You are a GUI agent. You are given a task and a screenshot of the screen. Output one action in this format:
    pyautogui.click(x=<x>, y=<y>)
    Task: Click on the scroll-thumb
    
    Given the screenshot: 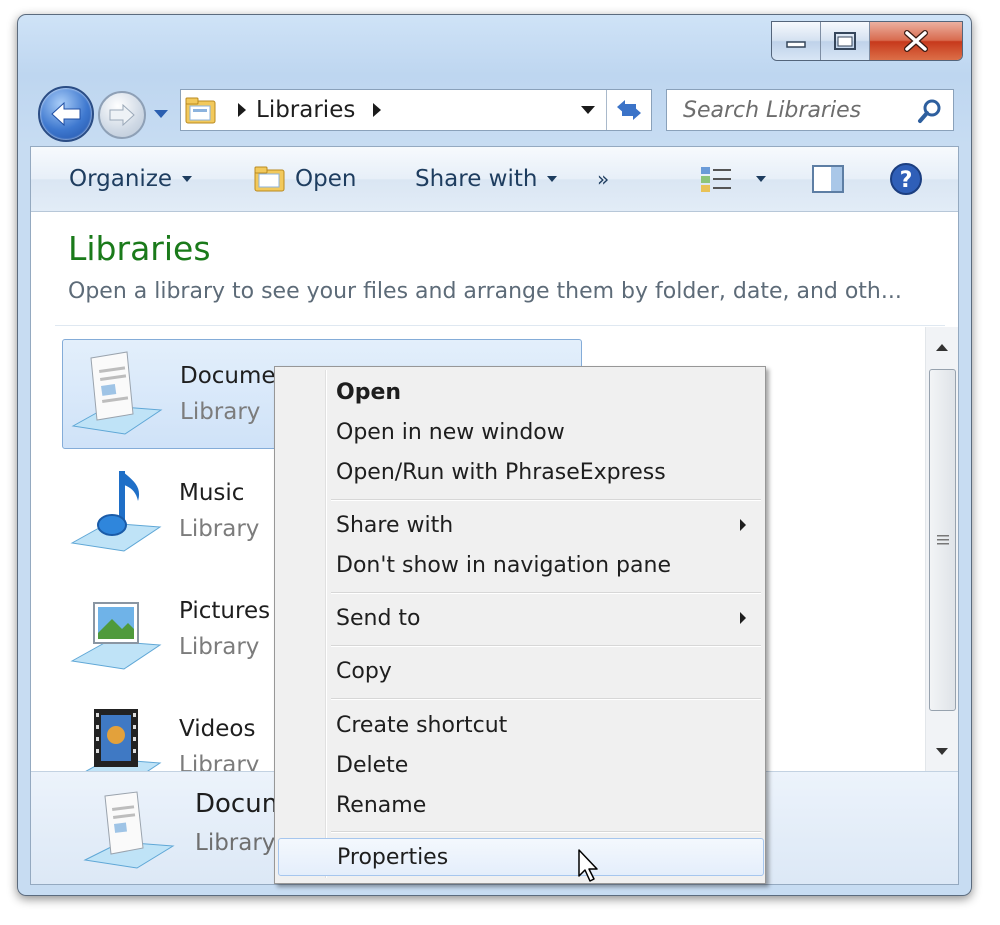 What is the action you would take?
    pyautogui.click(x=942, y=540)
    